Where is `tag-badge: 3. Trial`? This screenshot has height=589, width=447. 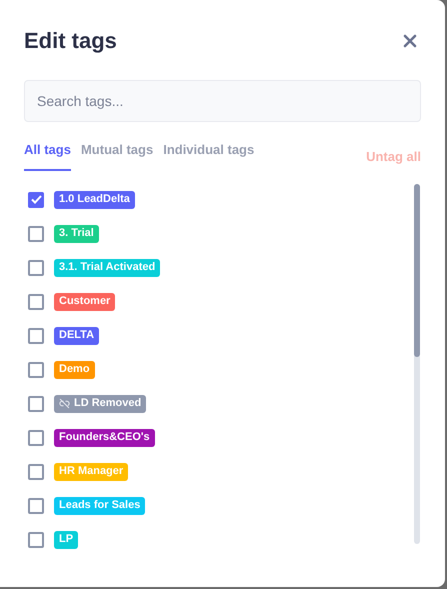
tag-badge: 3. Trial is located at coordinates (76, 233).